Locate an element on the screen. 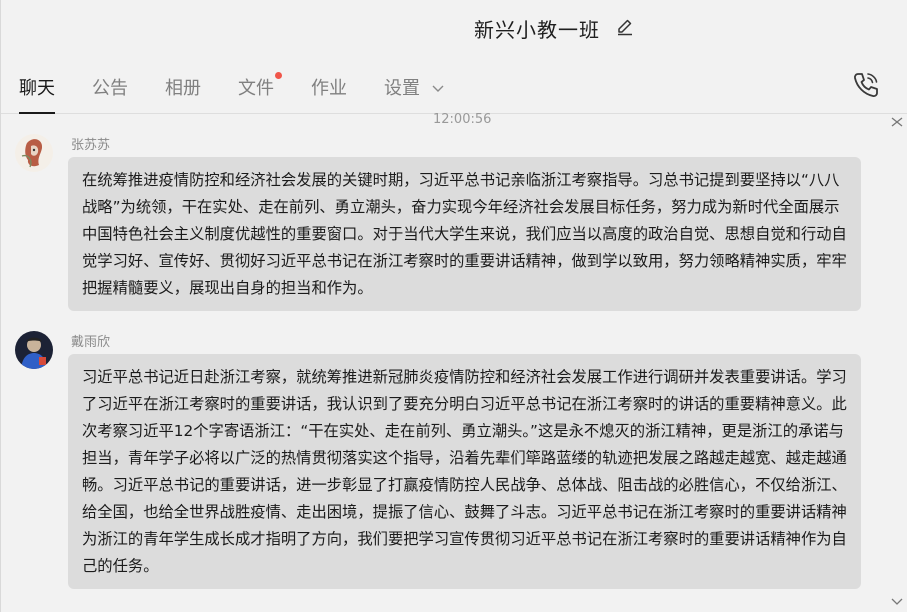 This screenshot has width=907, height=612. sender-name: 戴雨欣 is located at coordinates (91, 342).